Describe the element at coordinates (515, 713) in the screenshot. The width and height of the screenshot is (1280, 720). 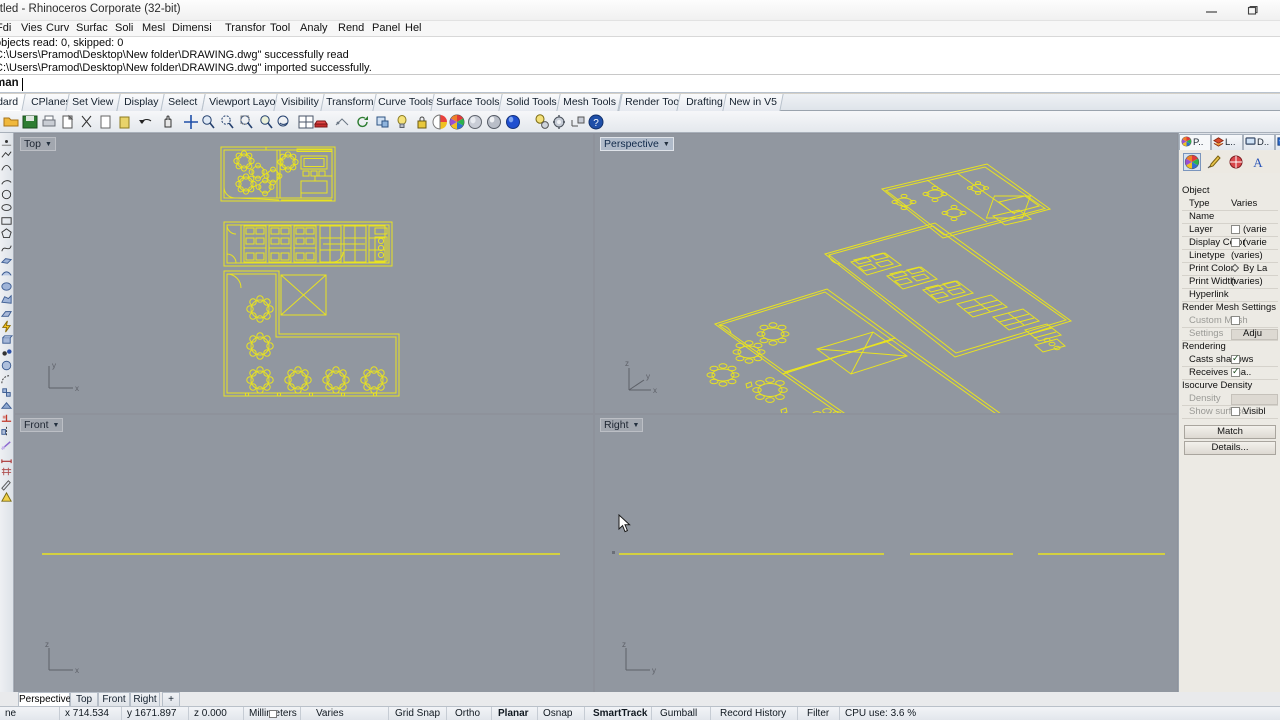
I see `status-planar: Planar` at that location.